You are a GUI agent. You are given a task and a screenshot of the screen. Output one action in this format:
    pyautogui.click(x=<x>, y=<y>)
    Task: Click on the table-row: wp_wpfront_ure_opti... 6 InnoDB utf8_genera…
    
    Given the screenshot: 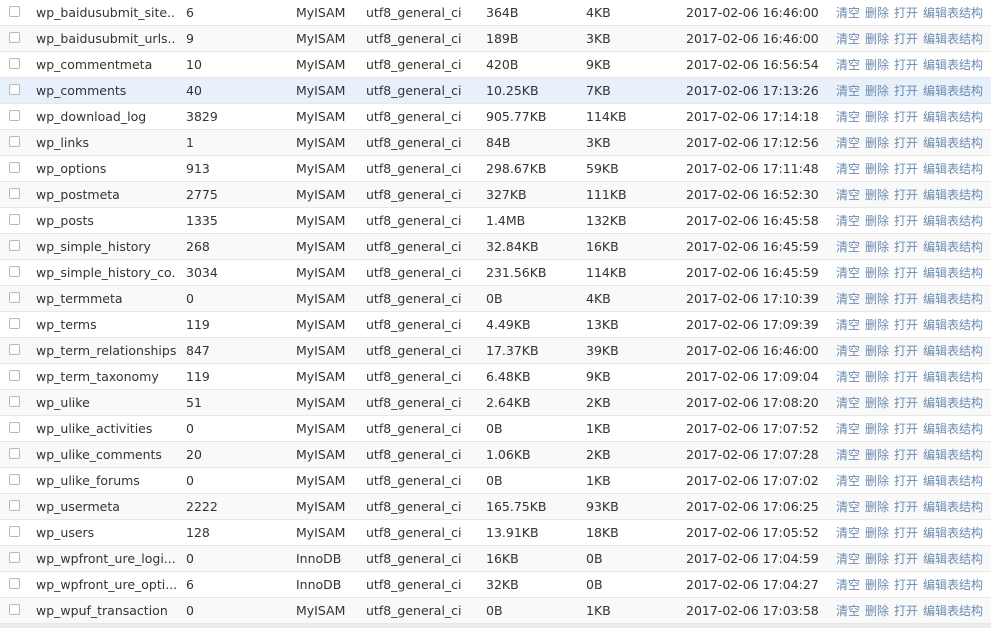 What is the action you would take?
    pyautogui.click(x=495, y=585)
    